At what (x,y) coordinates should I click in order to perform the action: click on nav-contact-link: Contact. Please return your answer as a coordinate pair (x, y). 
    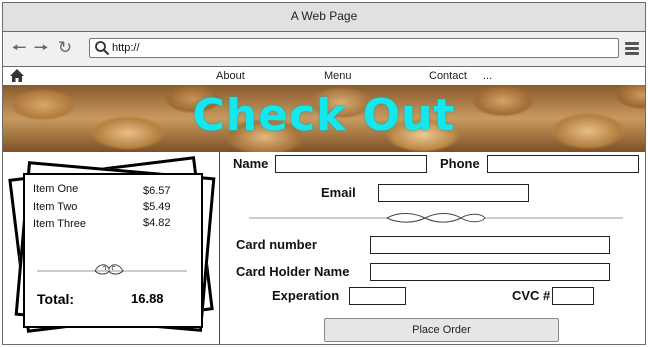
    Looking at the image, I should click on (448, 76).